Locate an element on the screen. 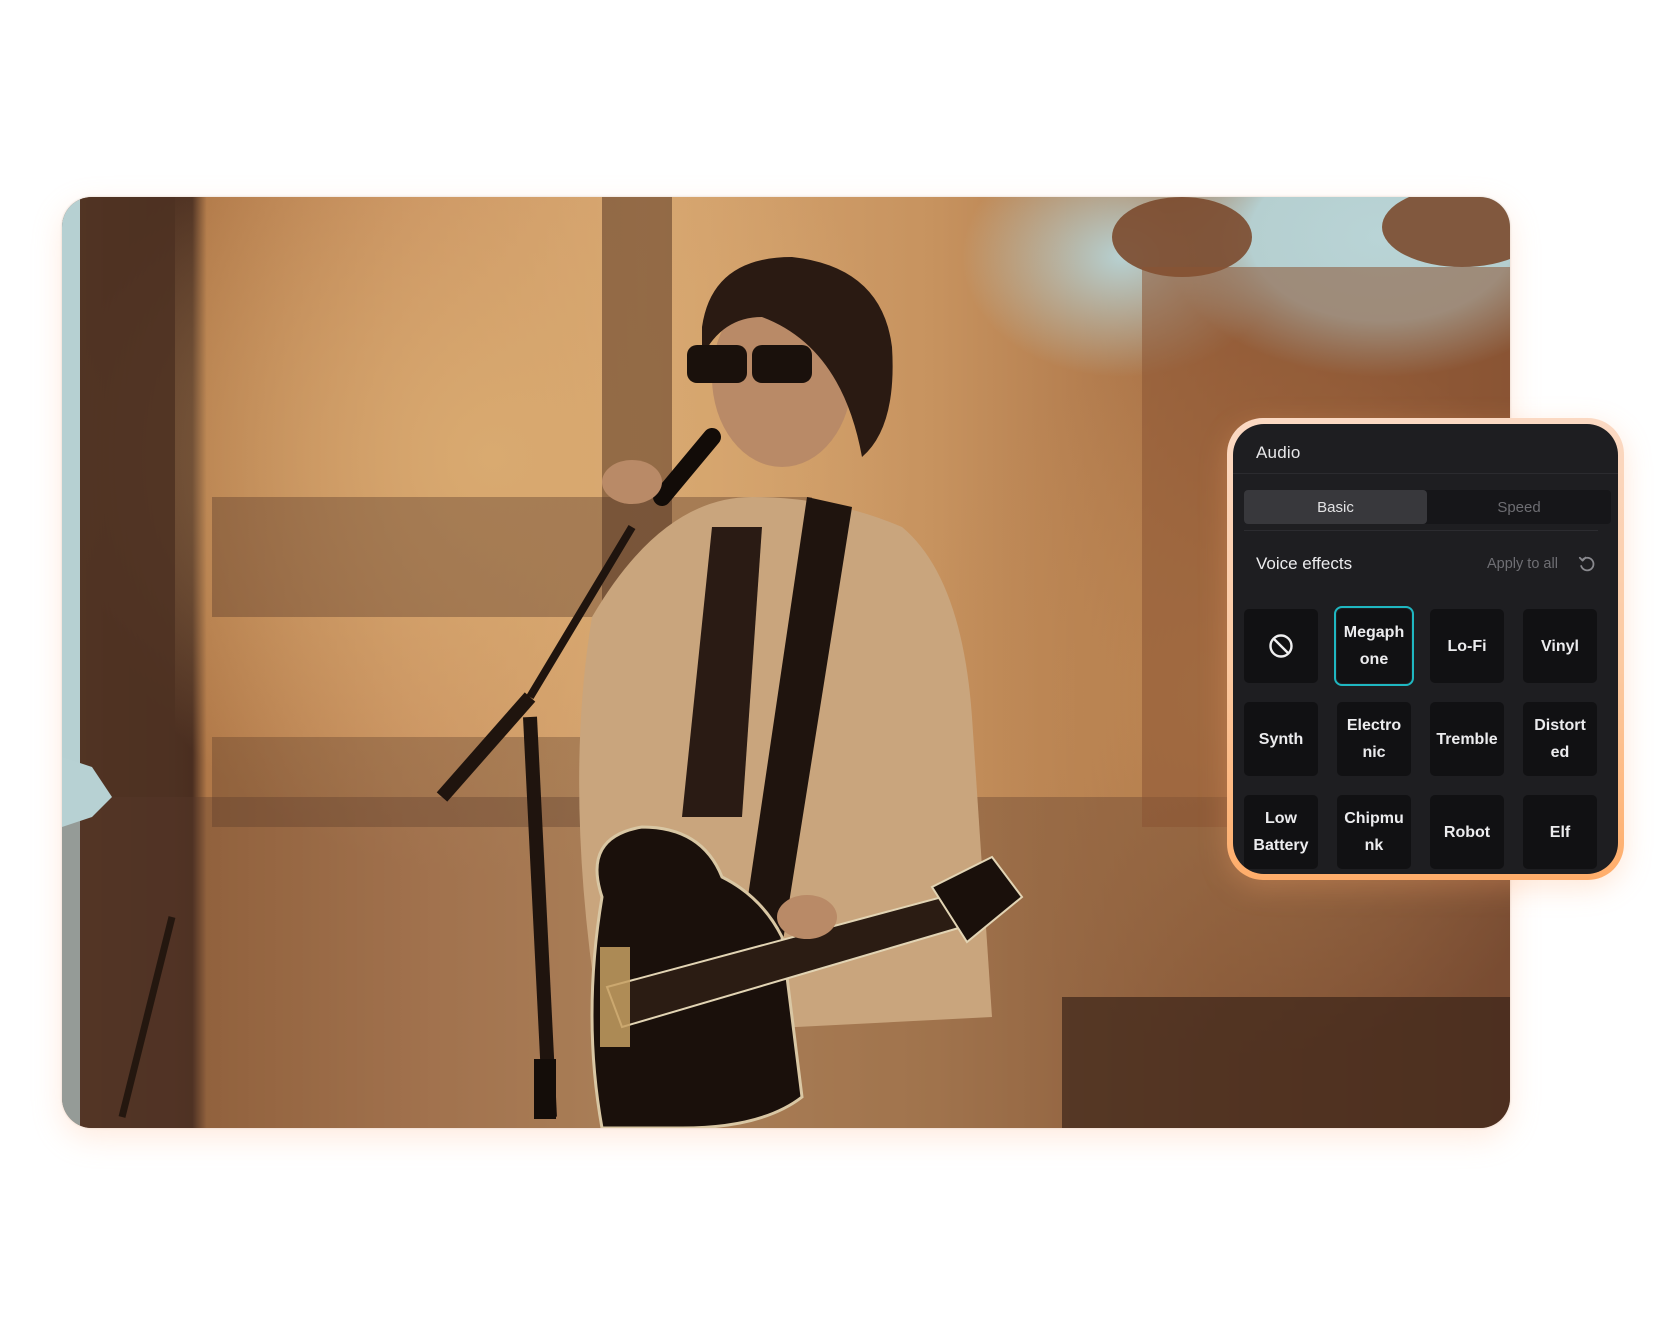 The image size is (1680, 1344). effect-label: Tremble is located at coordinates (1467, 739).